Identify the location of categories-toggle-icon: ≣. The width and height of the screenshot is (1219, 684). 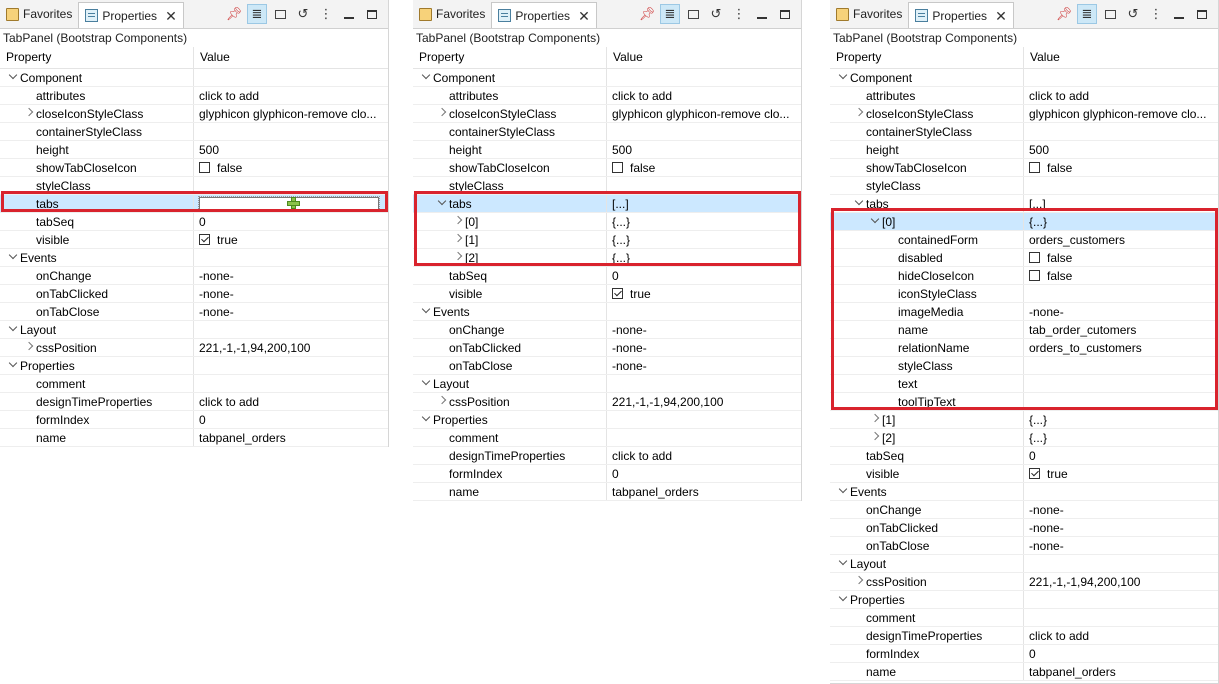
(1087, 14).